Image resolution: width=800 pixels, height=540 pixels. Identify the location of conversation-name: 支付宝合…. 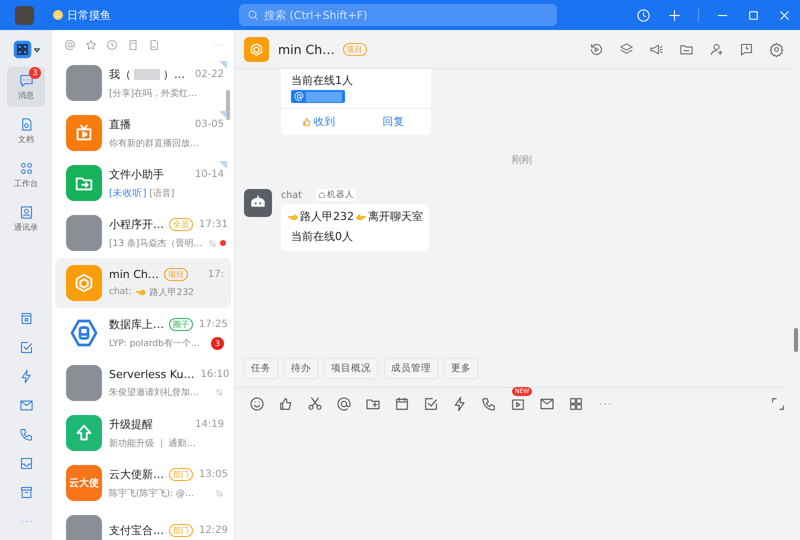
(136, 530).